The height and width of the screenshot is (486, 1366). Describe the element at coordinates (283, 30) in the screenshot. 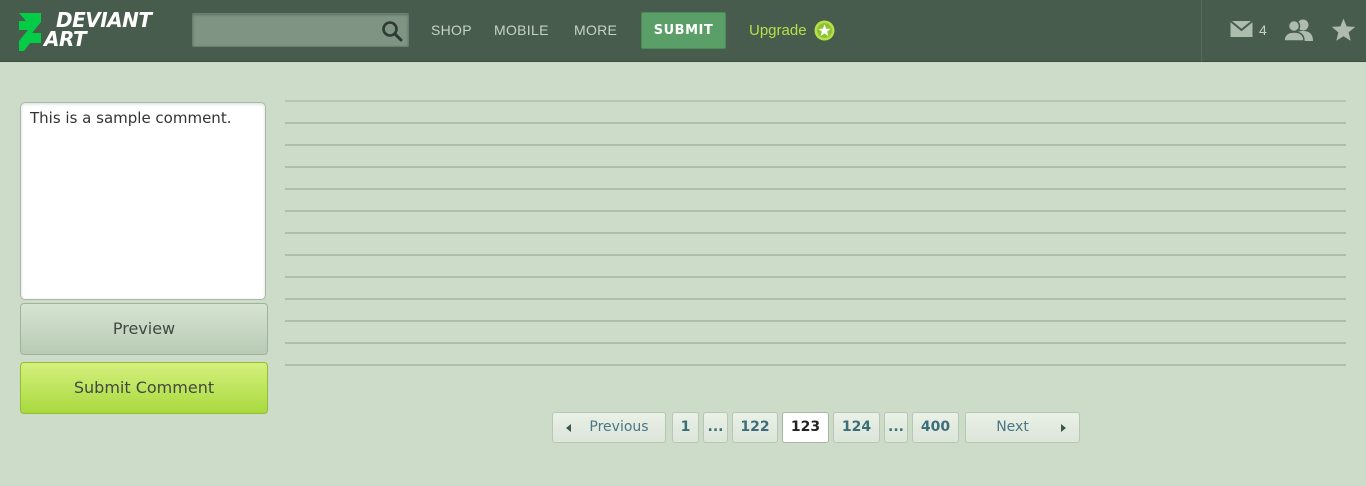

I see `search-input` at that location.